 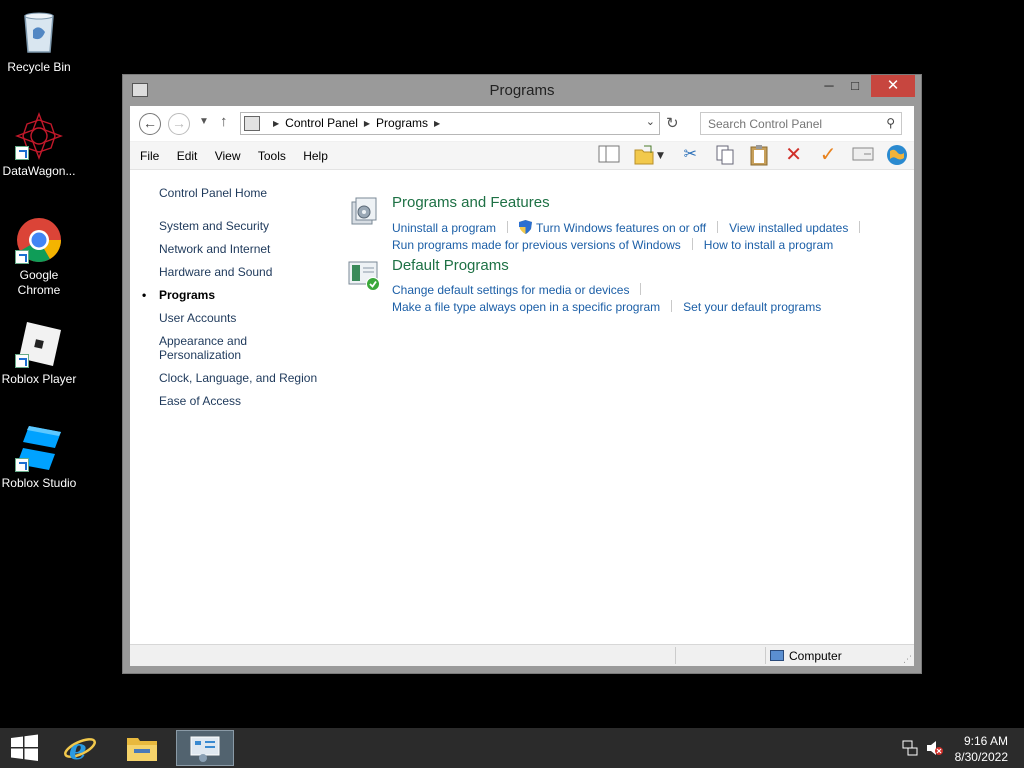 I want to click on paste-icon, so click(x=759, y=155).